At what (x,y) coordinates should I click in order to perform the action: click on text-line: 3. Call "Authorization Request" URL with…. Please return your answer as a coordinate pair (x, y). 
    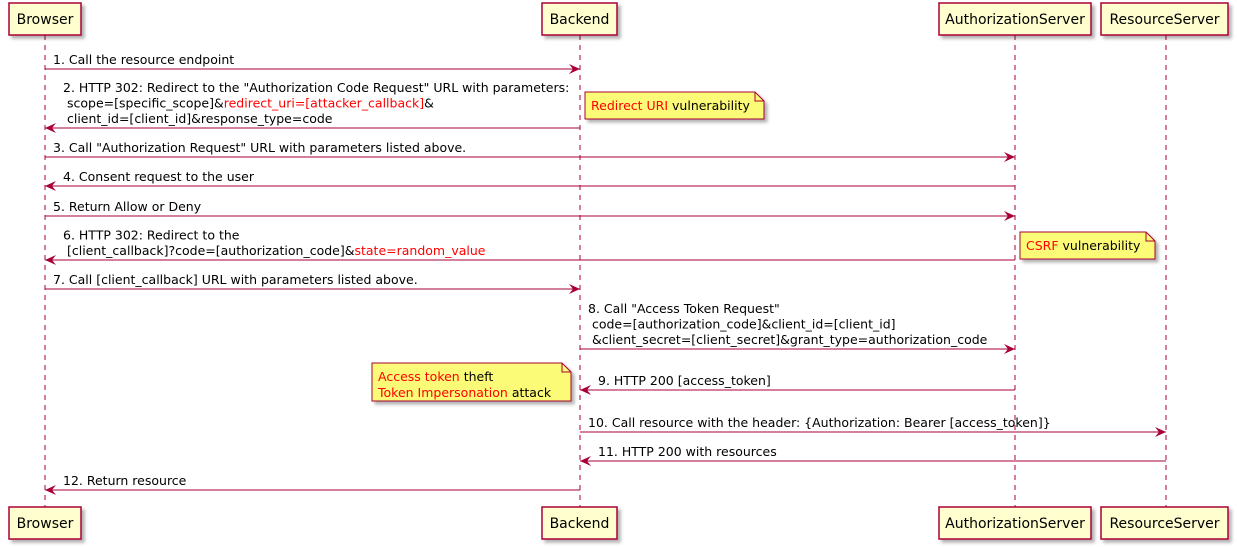
    Looking at the image, I should click on (259, 147).